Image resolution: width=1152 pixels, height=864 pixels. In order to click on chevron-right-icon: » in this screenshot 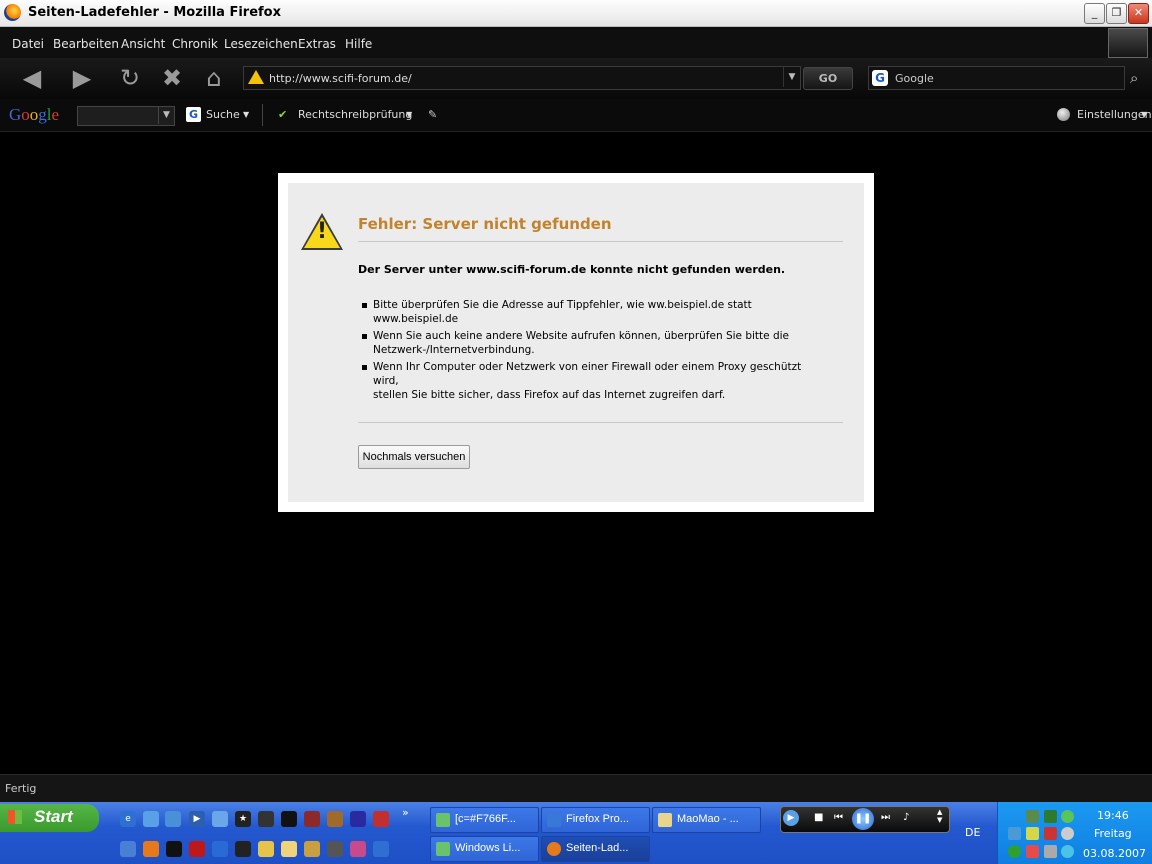, I will do `click(405, 812)`.